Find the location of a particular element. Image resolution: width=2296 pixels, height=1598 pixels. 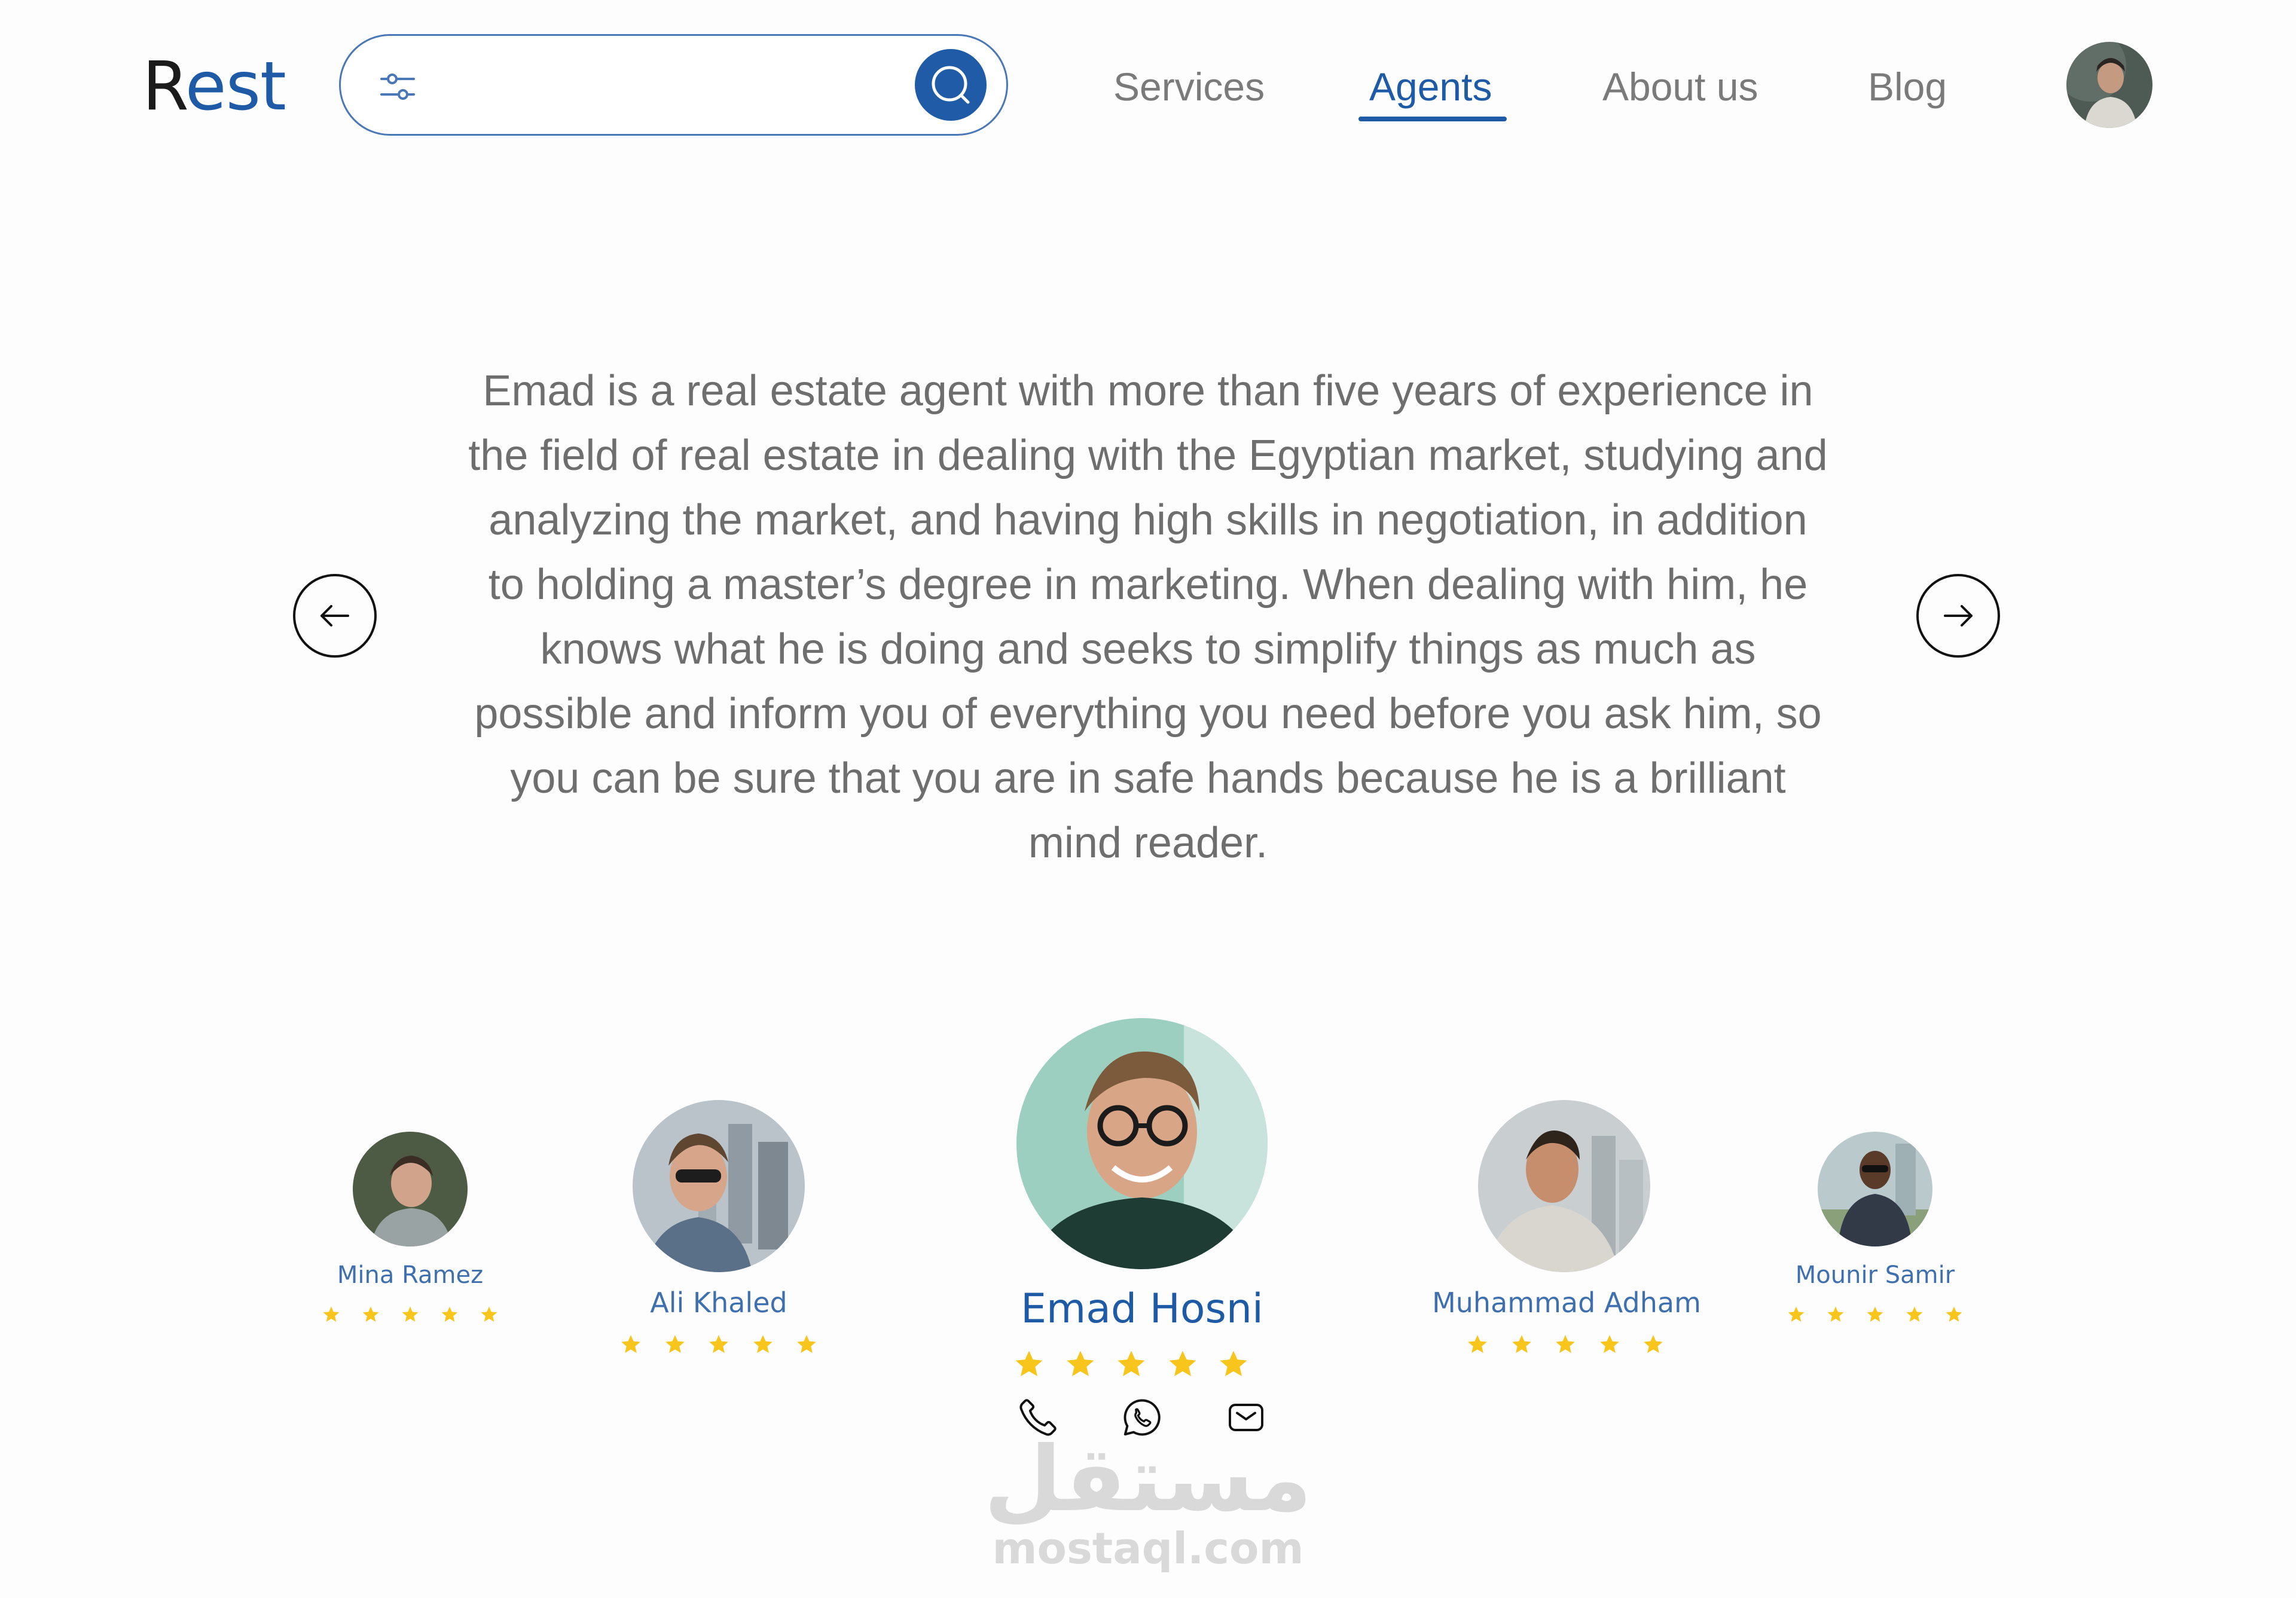

arrow-right-icon is located at coordinates (1958, 616).